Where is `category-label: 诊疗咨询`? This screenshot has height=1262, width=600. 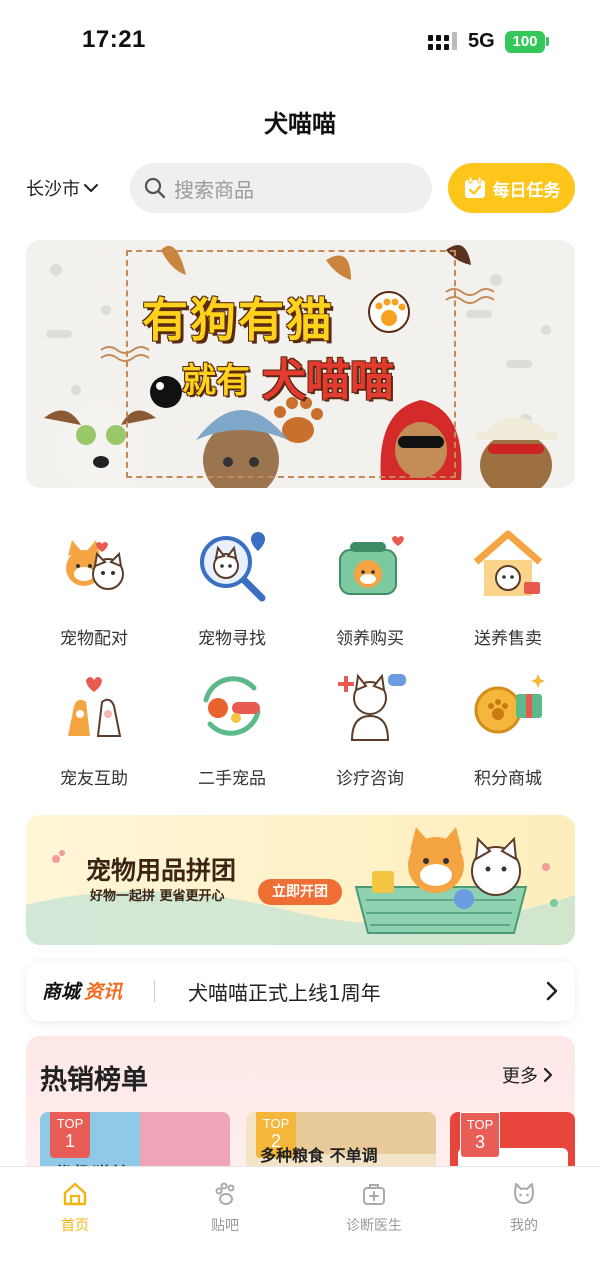 category-label: 诊疗咨询 is located at coordinates (370, 779).